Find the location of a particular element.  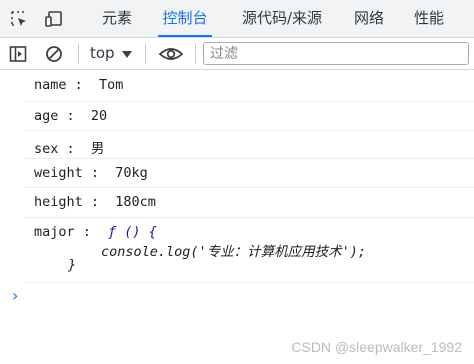

property-value: 70kg is located at coordinates (131, 173).